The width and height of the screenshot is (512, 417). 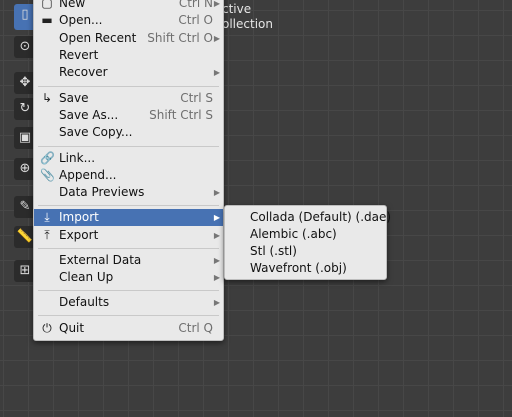 What do you see at coordinates (47, 98) in the screenshot?
I see `save-icon: ↳` at bounding box center [47, 98].